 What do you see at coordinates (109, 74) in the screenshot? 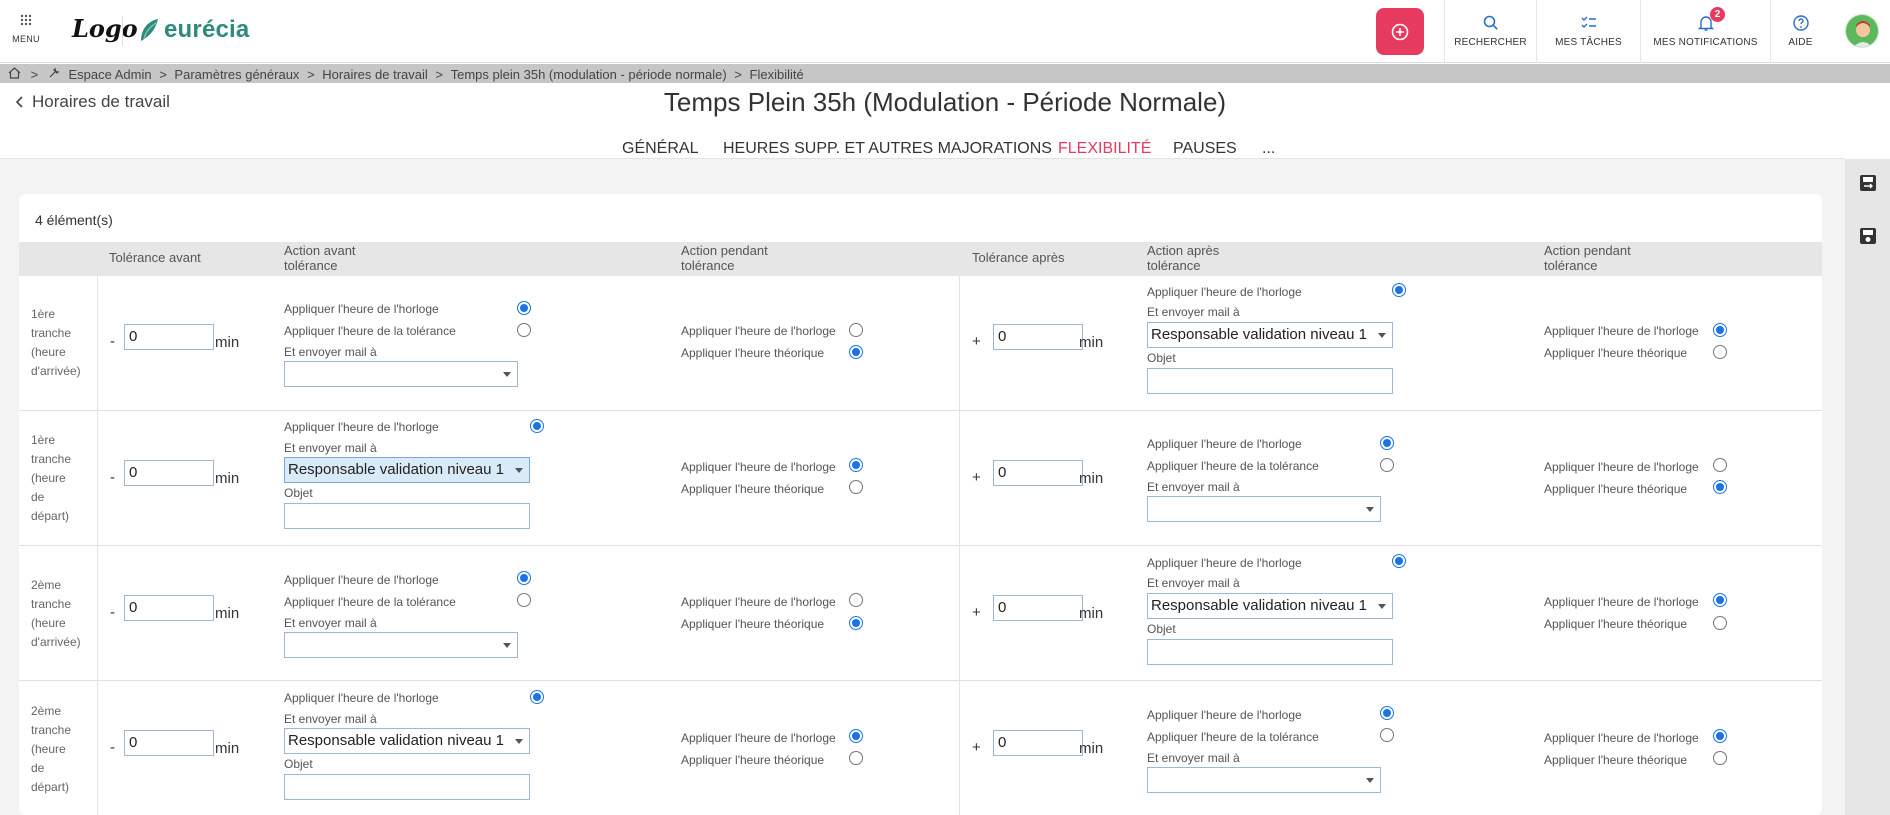
I see `breadcrumb-item-espace-admin: Espace Admin` at bounding box center [109, 74].